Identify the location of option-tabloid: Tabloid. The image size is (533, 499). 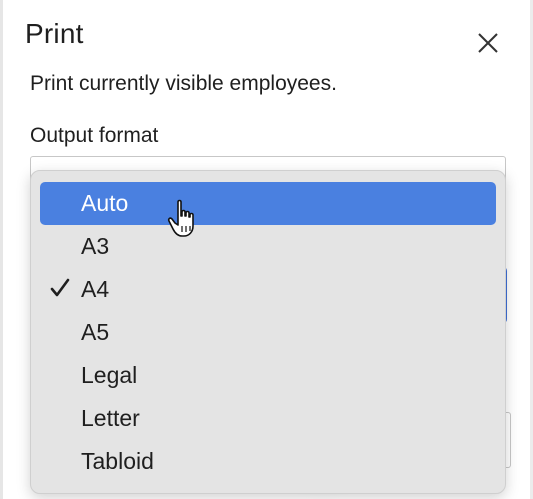
(268, 461).